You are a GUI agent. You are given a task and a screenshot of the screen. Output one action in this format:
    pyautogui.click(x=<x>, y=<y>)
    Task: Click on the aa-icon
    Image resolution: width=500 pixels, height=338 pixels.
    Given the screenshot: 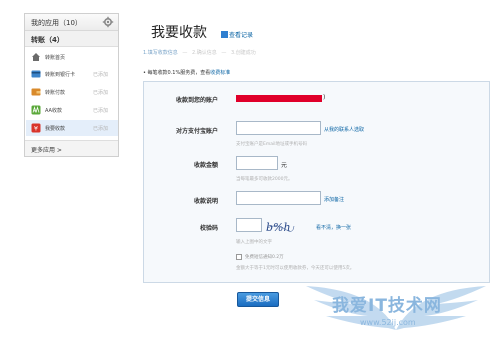 What is the action you would take?
    pyautogui.click(x=36, y=110)
    